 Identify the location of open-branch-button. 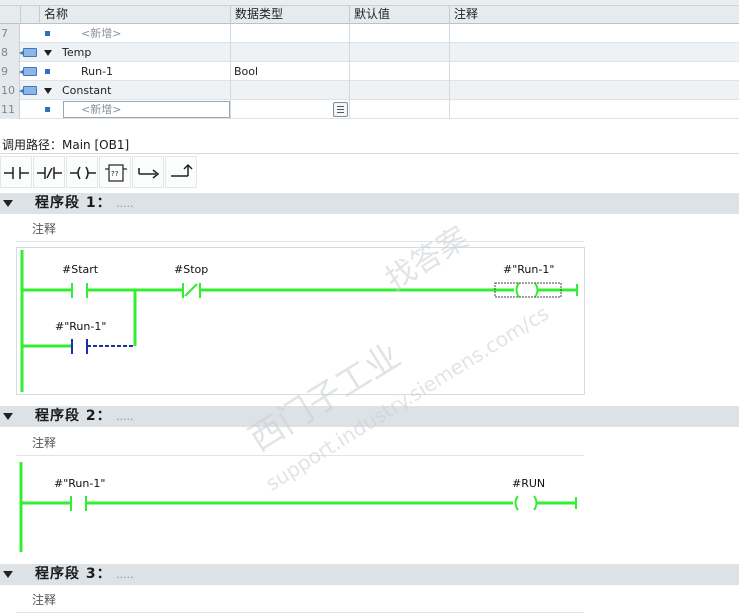
(148, 172).